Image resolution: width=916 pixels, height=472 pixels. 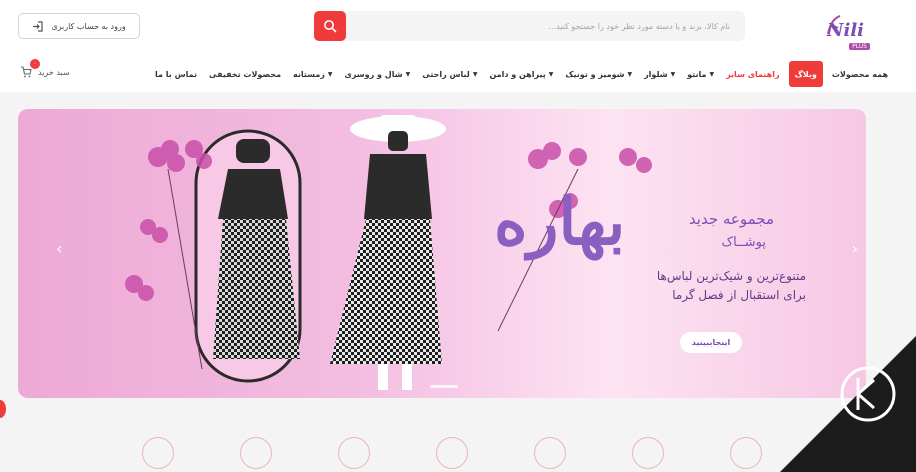 I want to click on nav-item-scarf: شال و روسری ▼, so click(x=378, y=74).